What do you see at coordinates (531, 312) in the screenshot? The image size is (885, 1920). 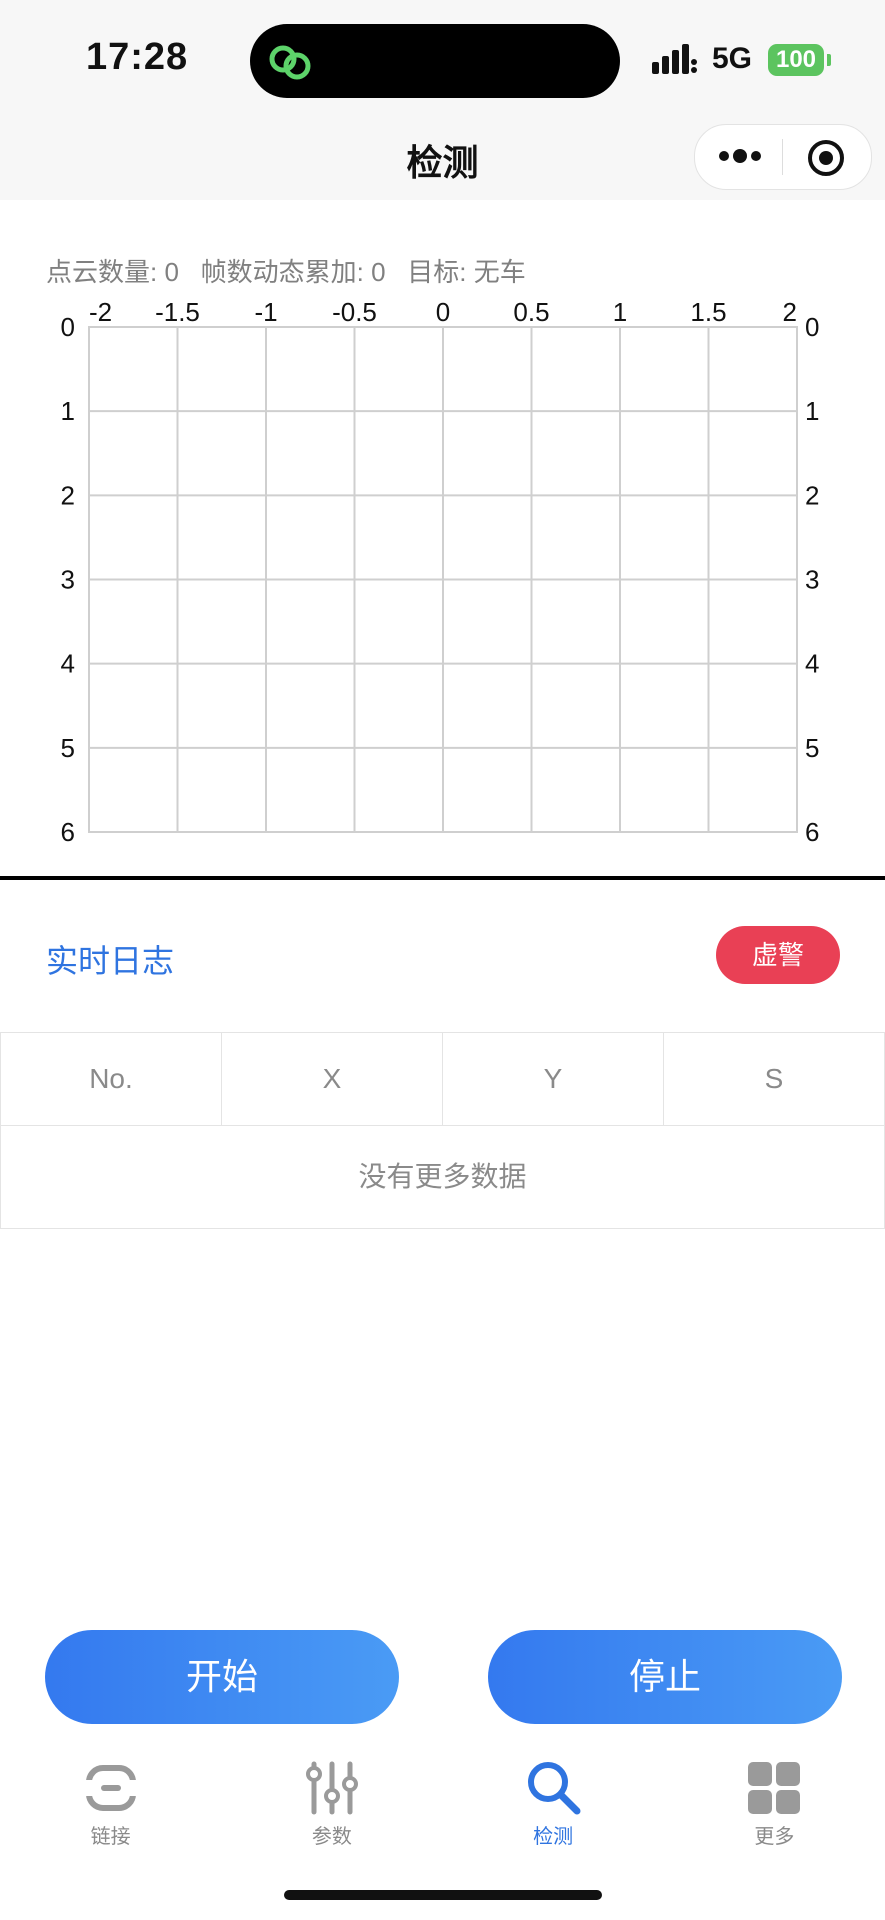 I see `x-tick-label: 0.5` at bounding box center [531, 312].